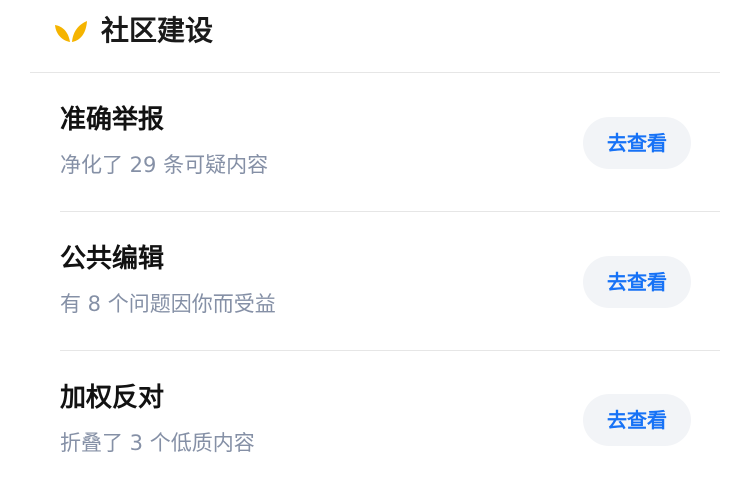 The width and height of the screenshot is (731, 489). Describe the element at coordinates (157, 443) in the screenshot. I see `item-subtitle: 折叠了 3 个低质内容` at that location.